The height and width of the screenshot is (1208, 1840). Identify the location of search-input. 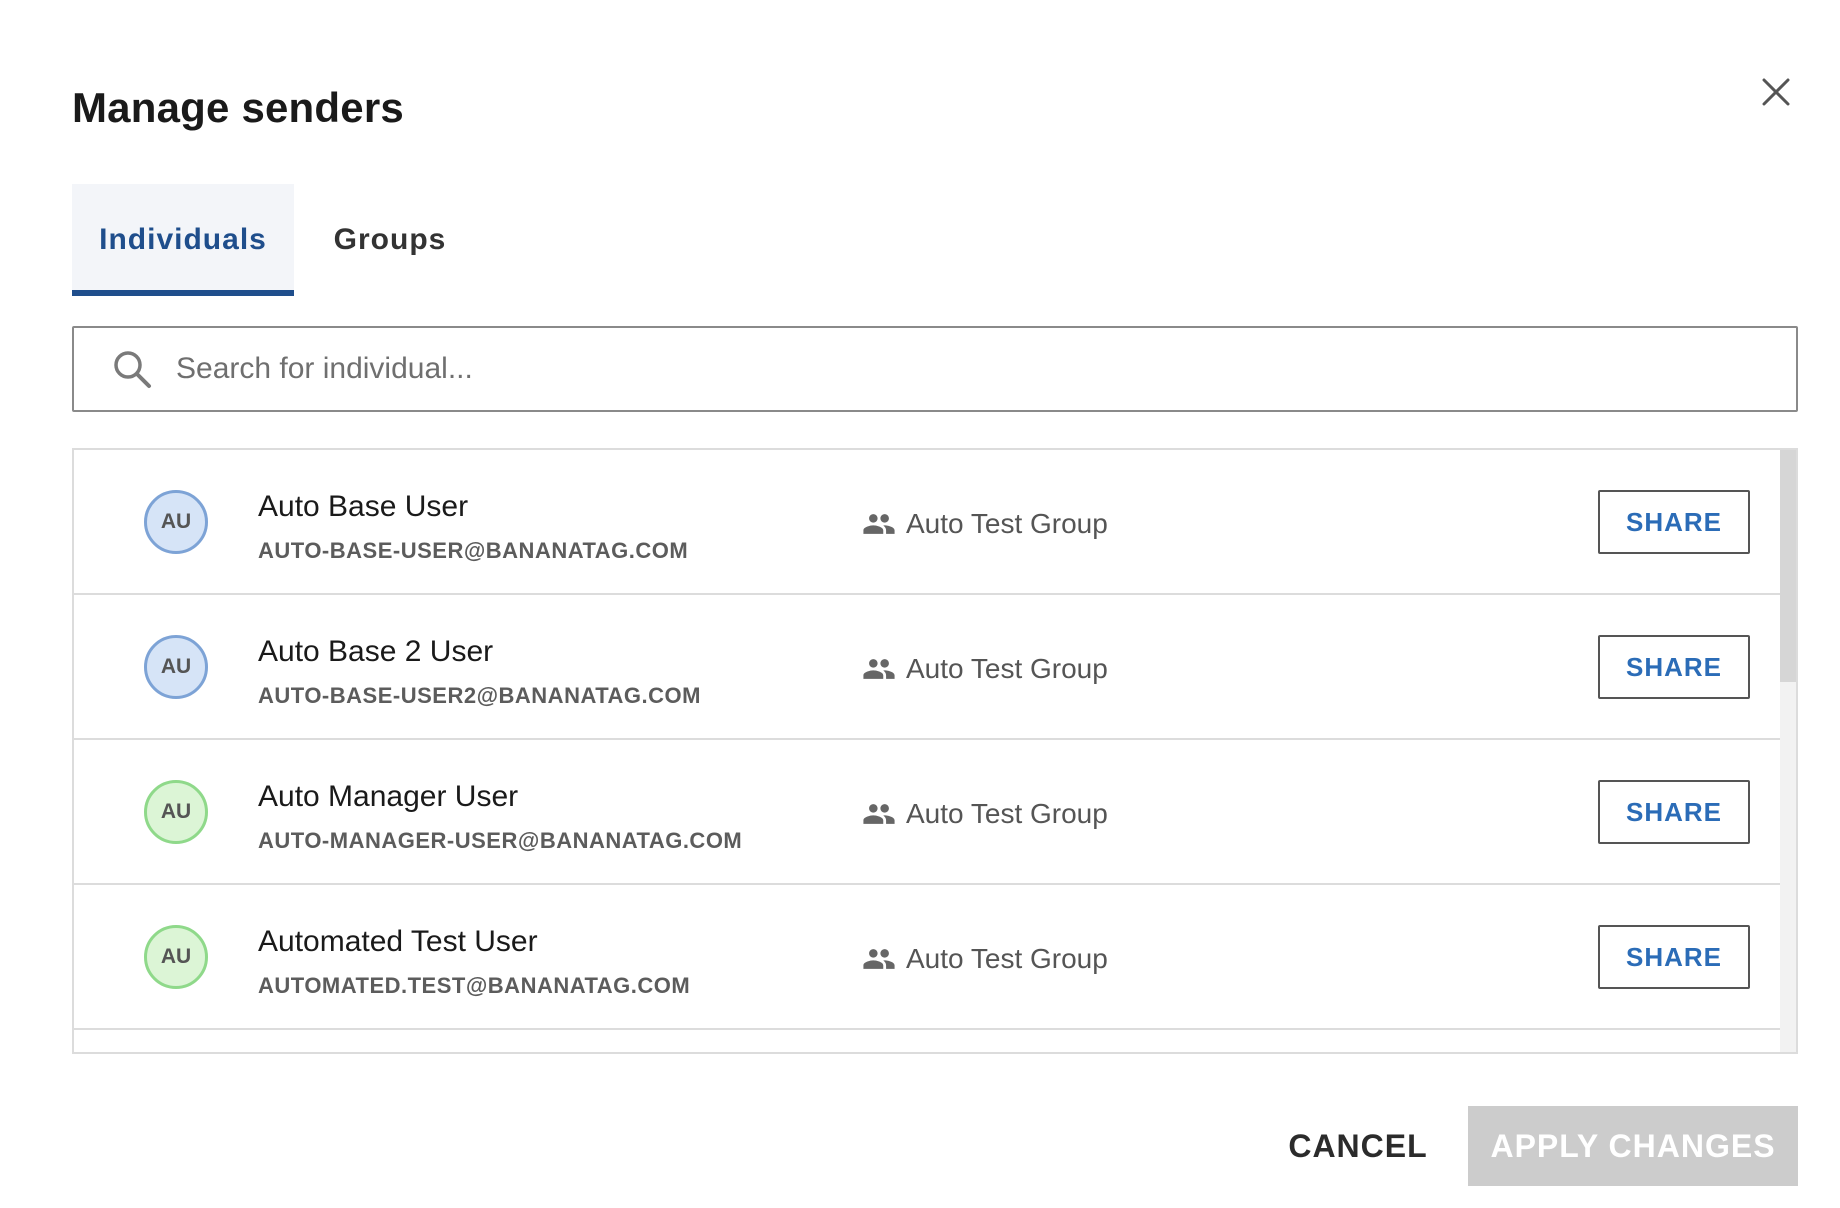
(926, 369).